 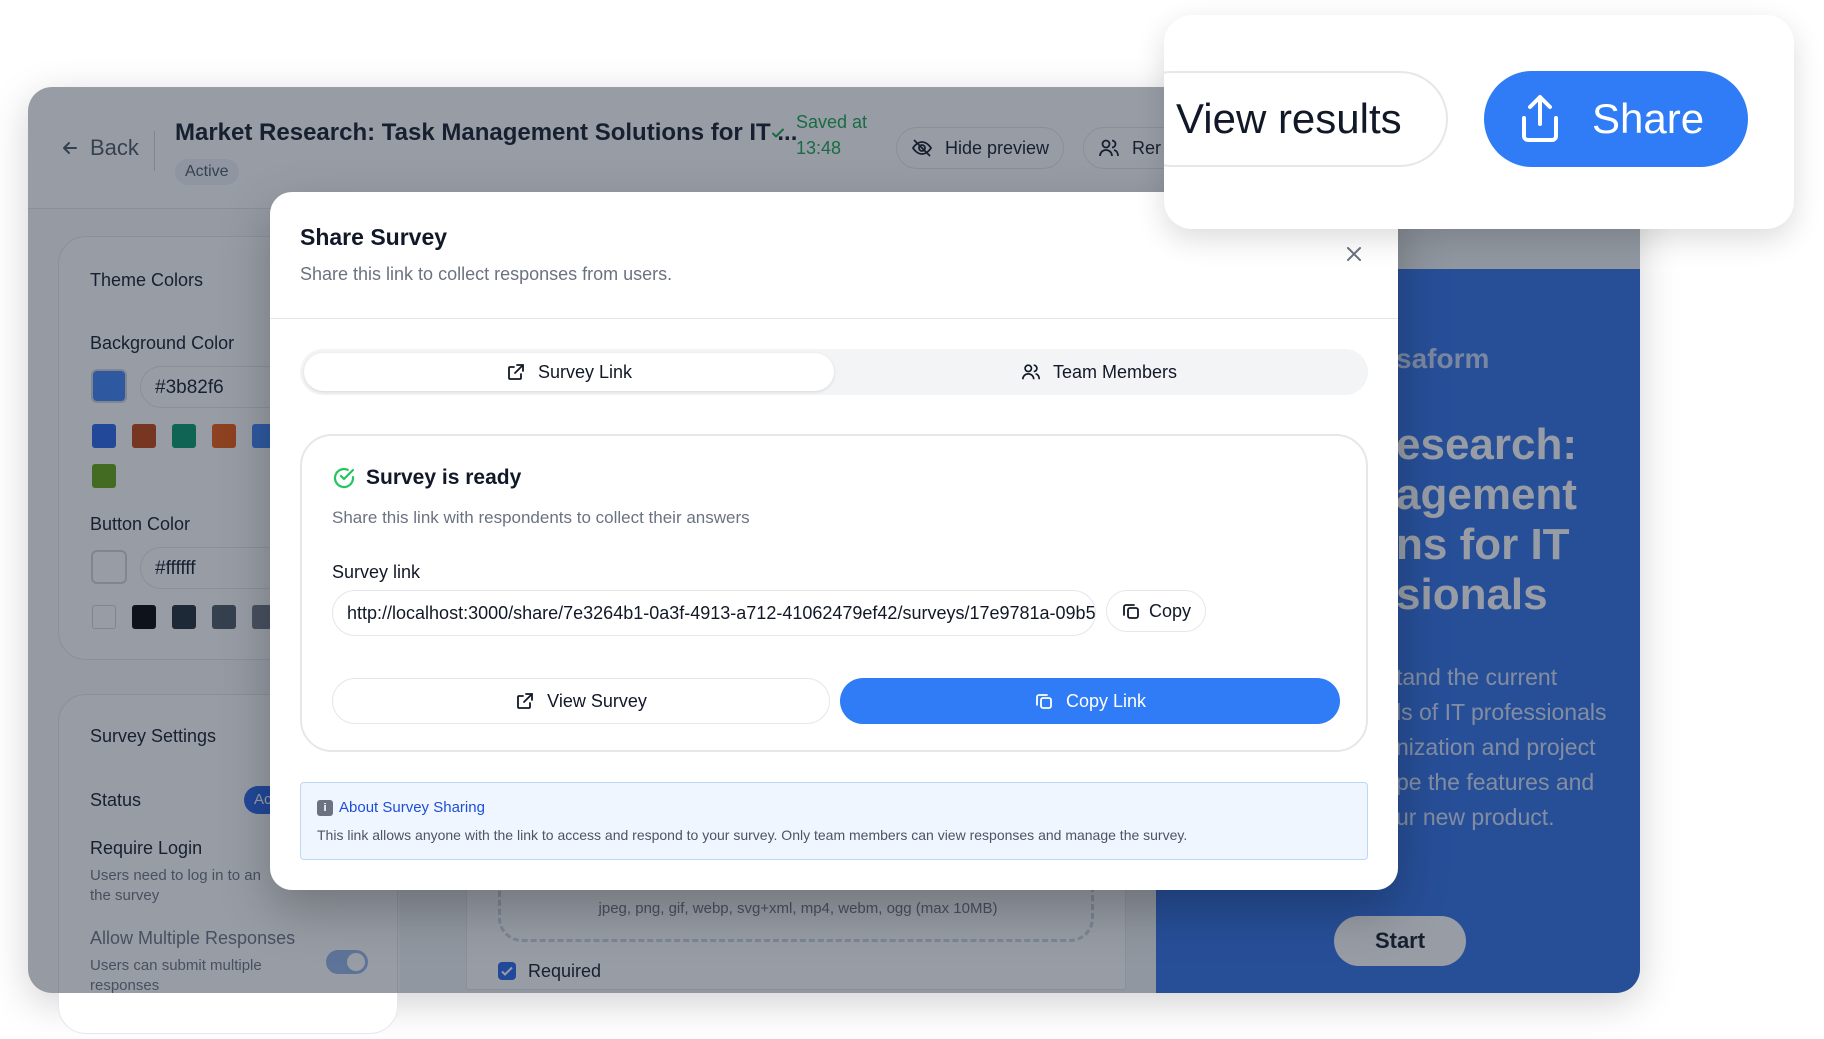 I want to click on survey-link-label: Survey link, so click(x=376, y=572).